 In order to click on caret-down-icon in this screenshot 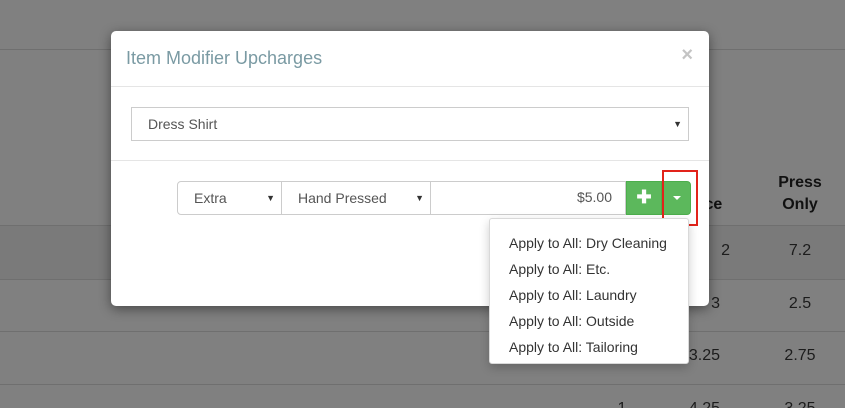, I will do `click(676, 198)`.